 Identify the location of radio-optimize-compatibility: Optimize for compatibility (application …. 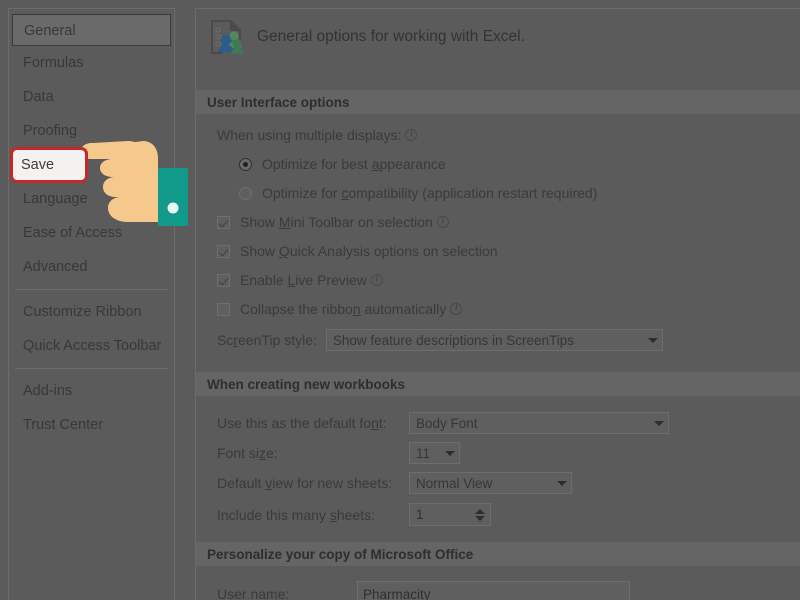
(418, 193).